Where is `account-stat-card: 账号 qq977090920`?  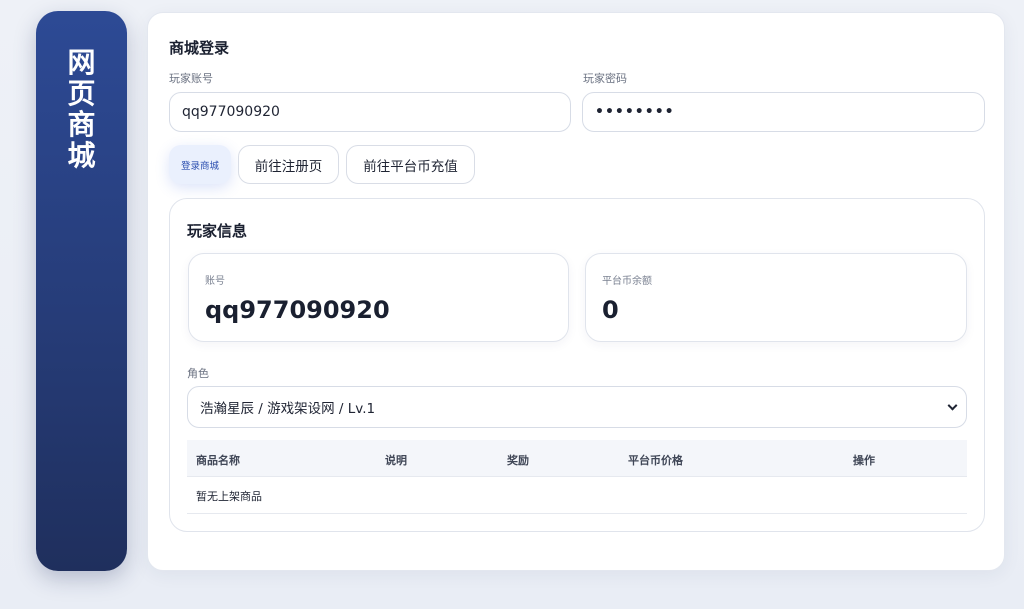
account-stat-card: 账号 qq977090920 is located at coordinates (378, 297).